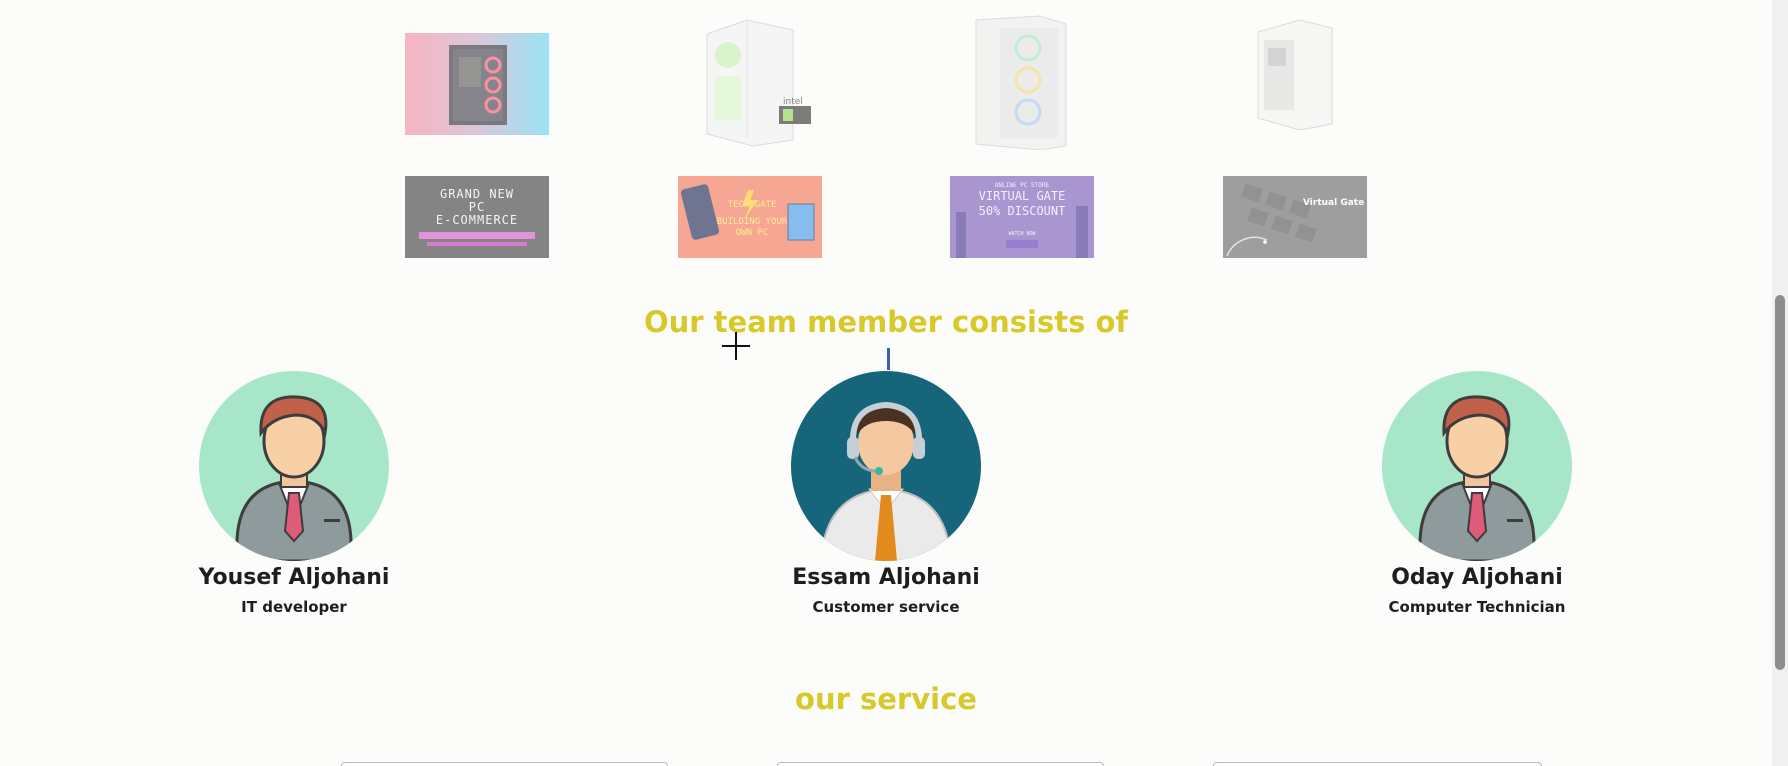 The image size is (1788, 766). What do you see at coordinates (756, 81) in the screenshot?
I see `pc-case-white-intel-image: intel` at bounding box center [756, 81].